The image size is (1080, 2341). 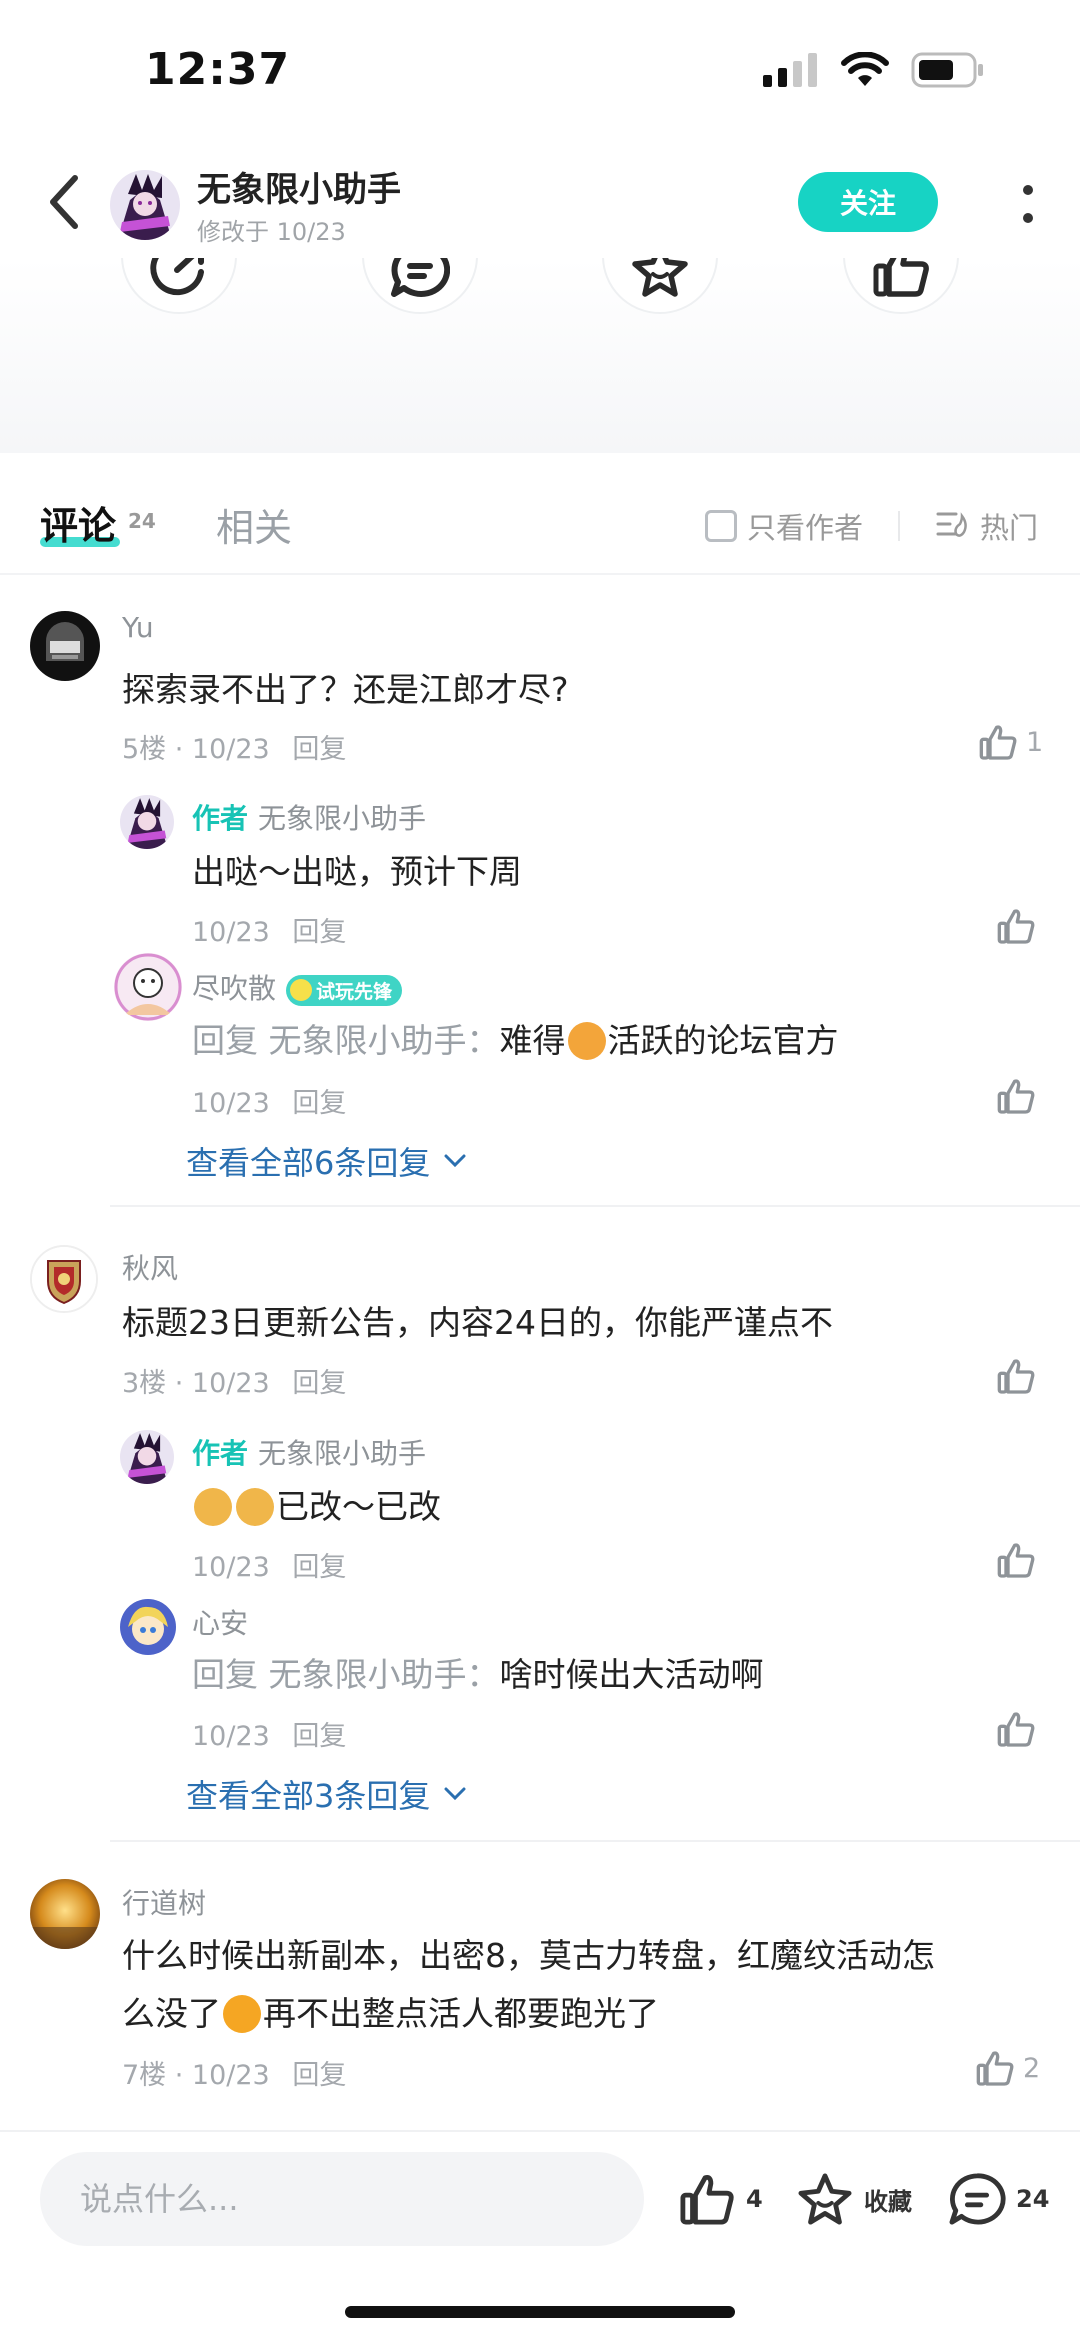 I want to click on author-avatar, so click(x=145, y=205).